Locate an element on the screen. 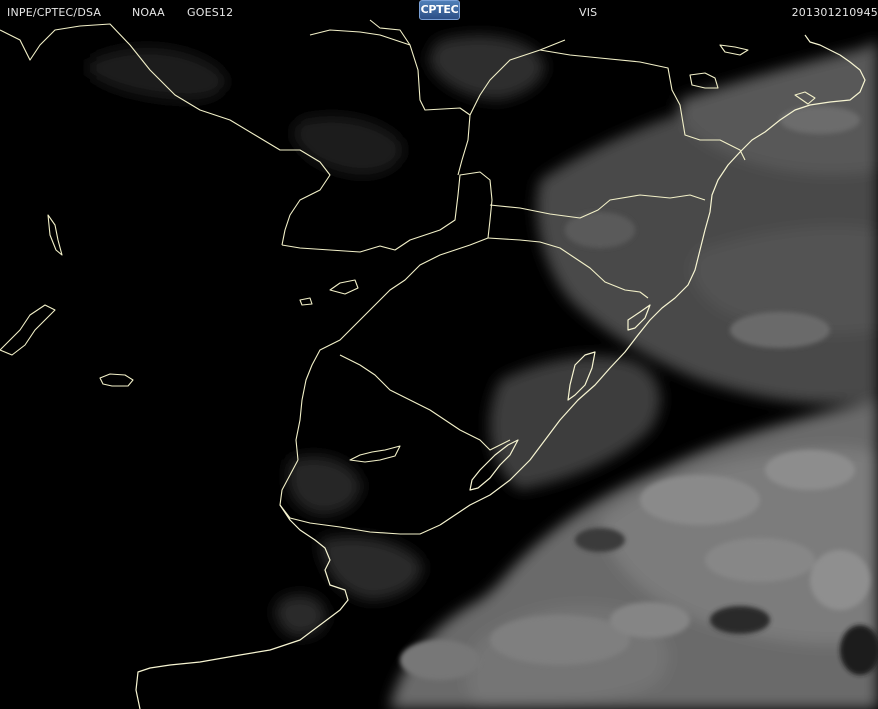  timestamp-label: 201301210945 is located at coordinates (834, 12).